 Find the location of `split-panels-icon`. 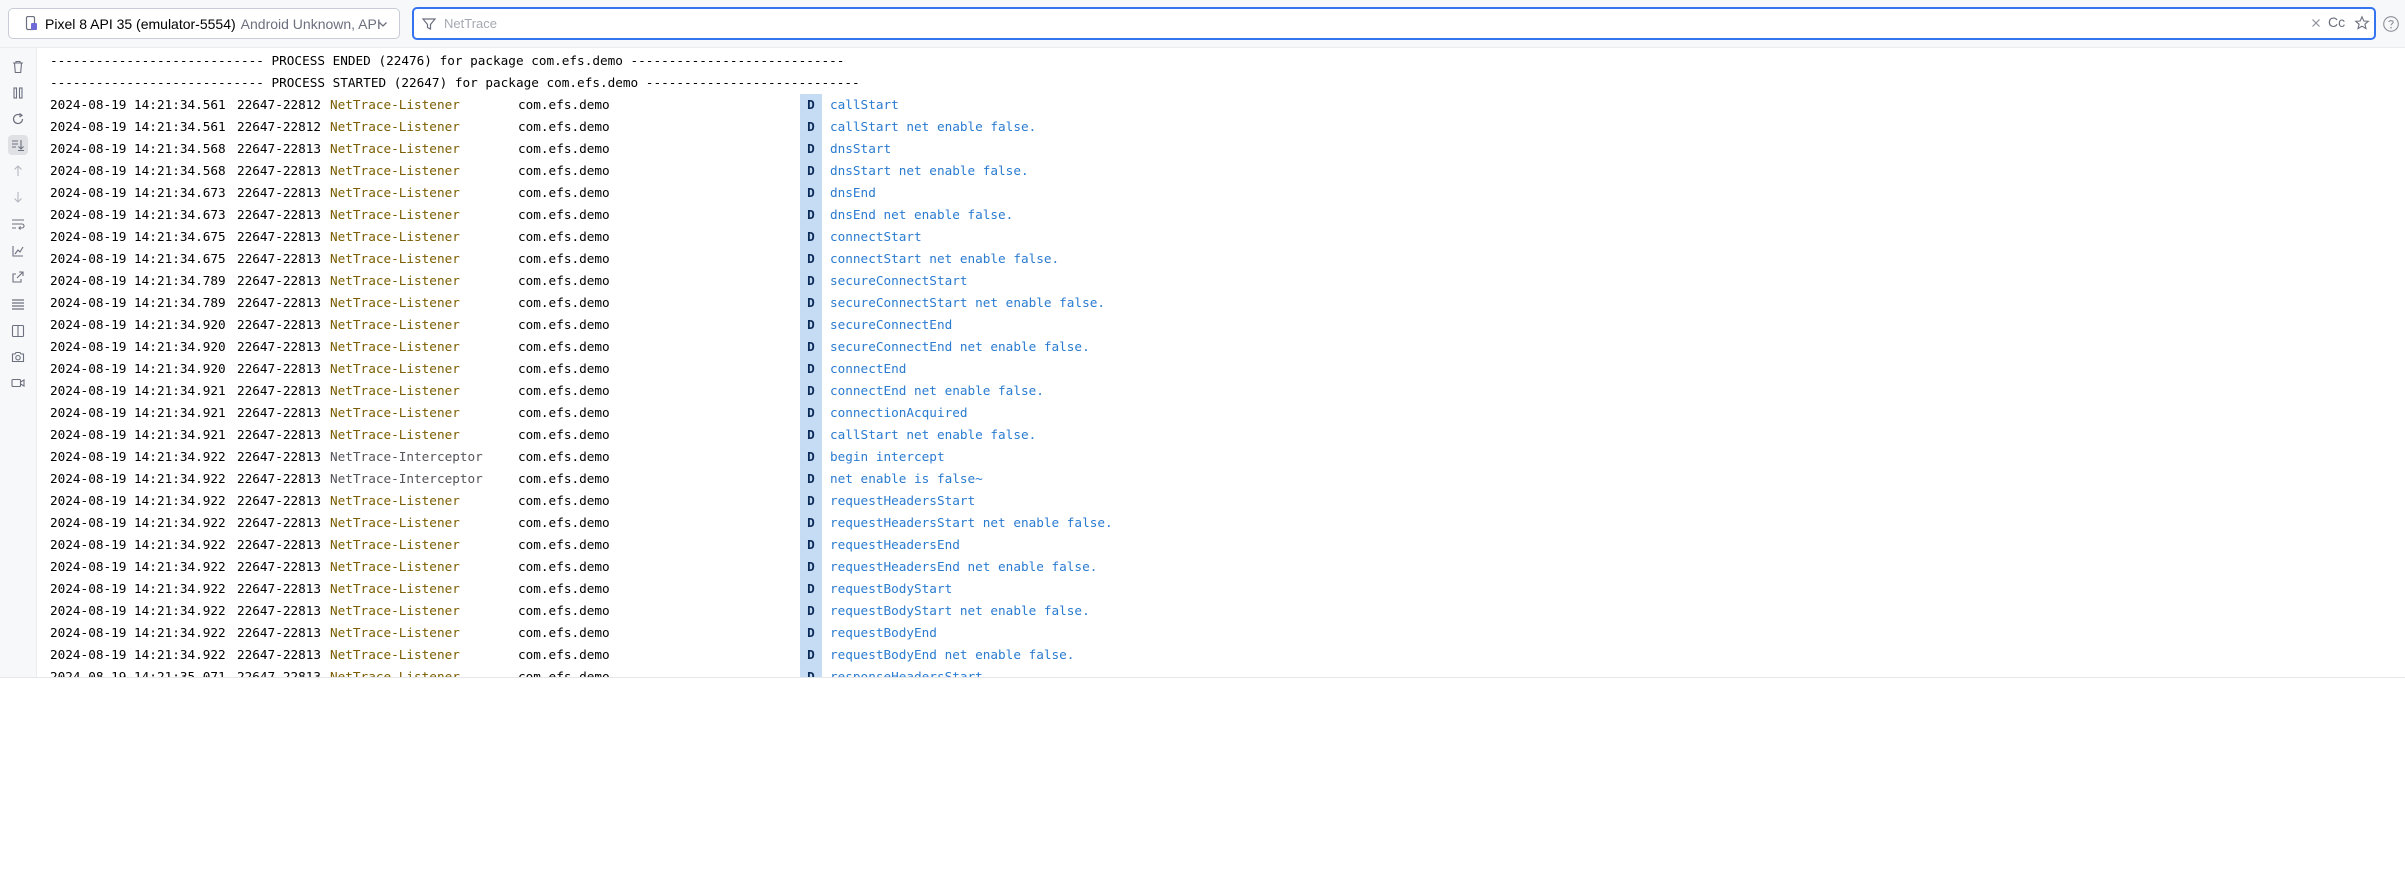

split-panels-icon is located at coordinates (18, 331).